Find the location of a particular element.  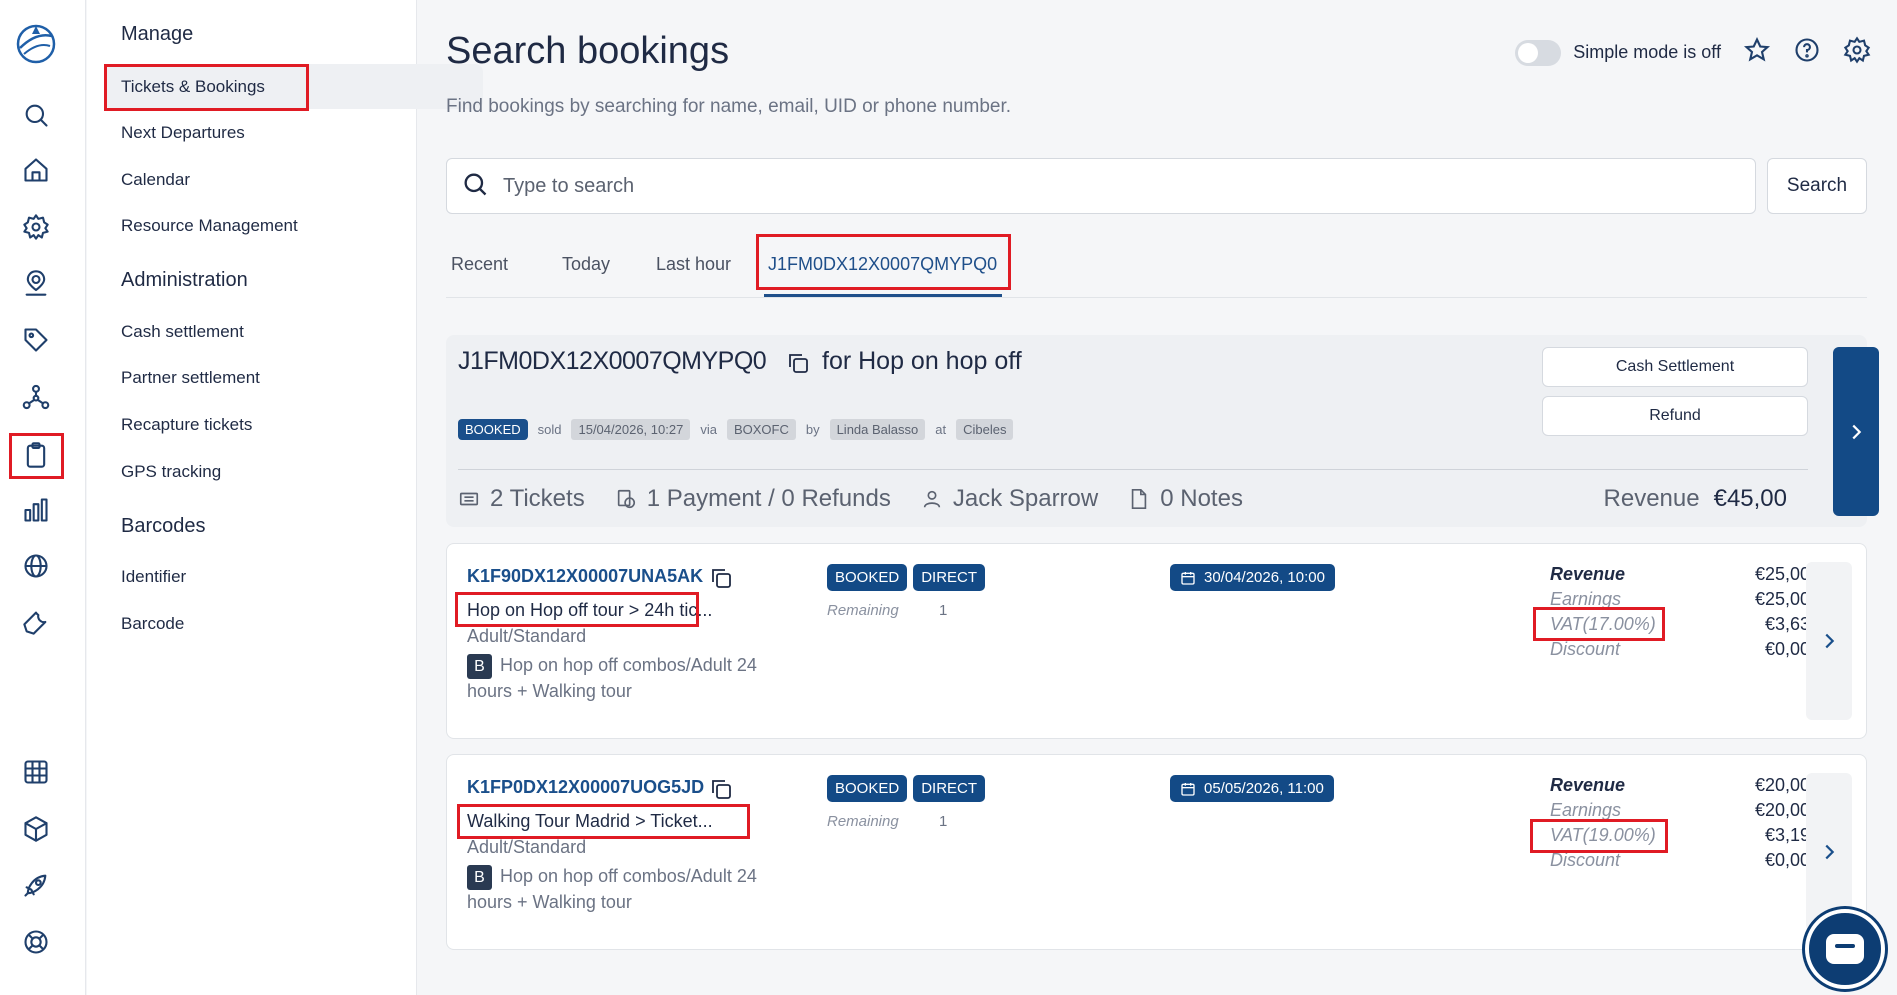

bar-chart-icon is located at coordinates (36, 510).